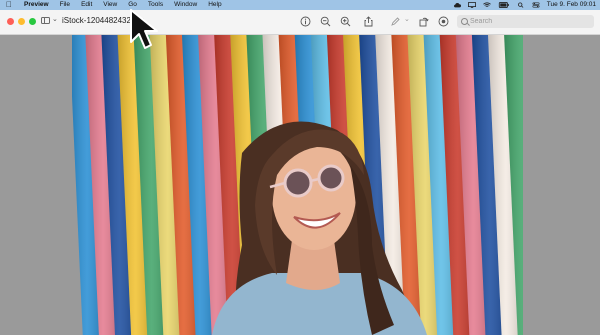  What do you see at coordinates (368, 21) in the screenshot?
I see `share-icon` at bounding box center [368, 21].